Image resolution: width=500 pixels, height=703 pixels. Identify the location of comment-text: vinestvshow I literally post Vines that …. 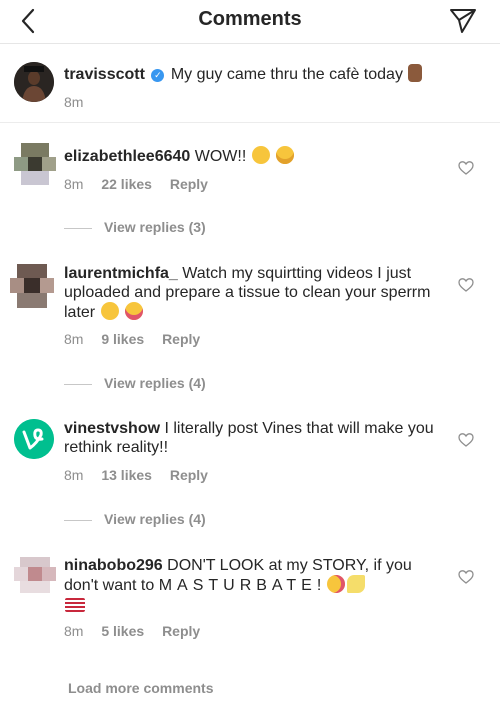
(254, 438).